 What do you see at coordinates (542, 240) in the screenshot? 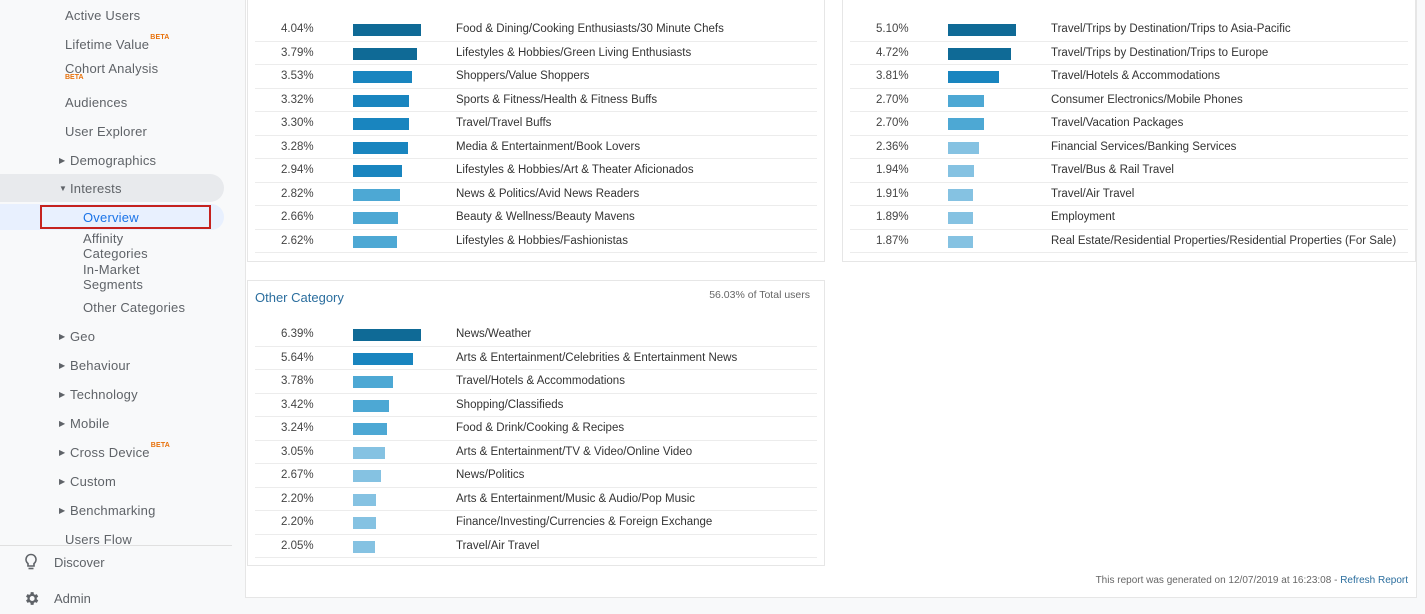
I see `category-name: Lifestyles & Hobbies/Fashionistas` at bounding box center [542, 240].